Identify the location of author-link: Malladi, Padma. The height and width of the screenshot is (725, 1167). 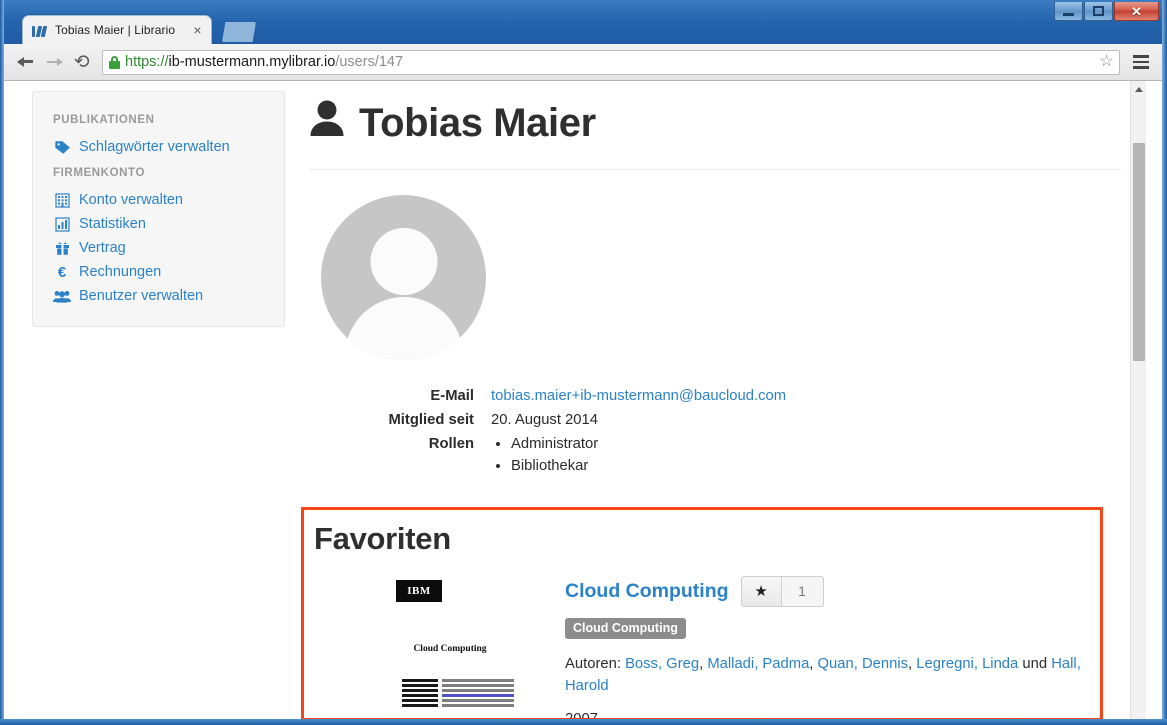
(758, 664).